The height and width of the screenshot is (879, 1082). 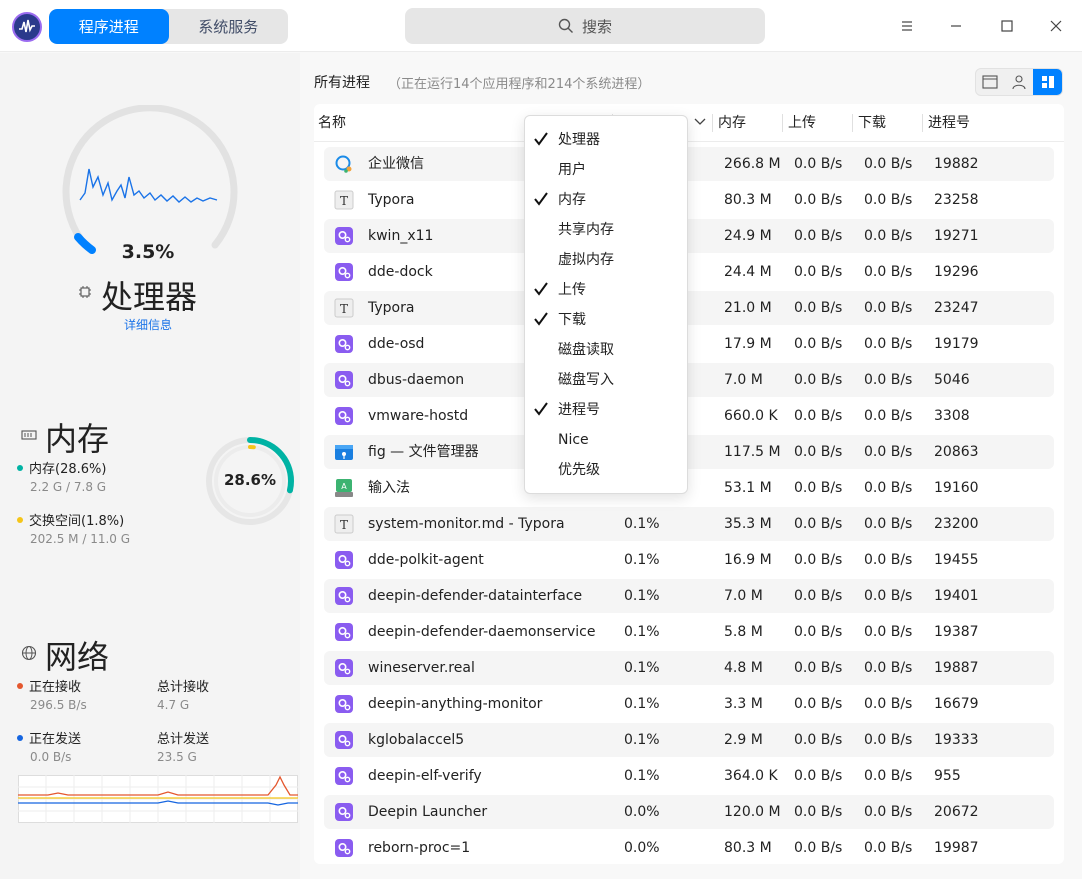 I want to click on menu-item-column: 上传, so click(x=606, y=290).